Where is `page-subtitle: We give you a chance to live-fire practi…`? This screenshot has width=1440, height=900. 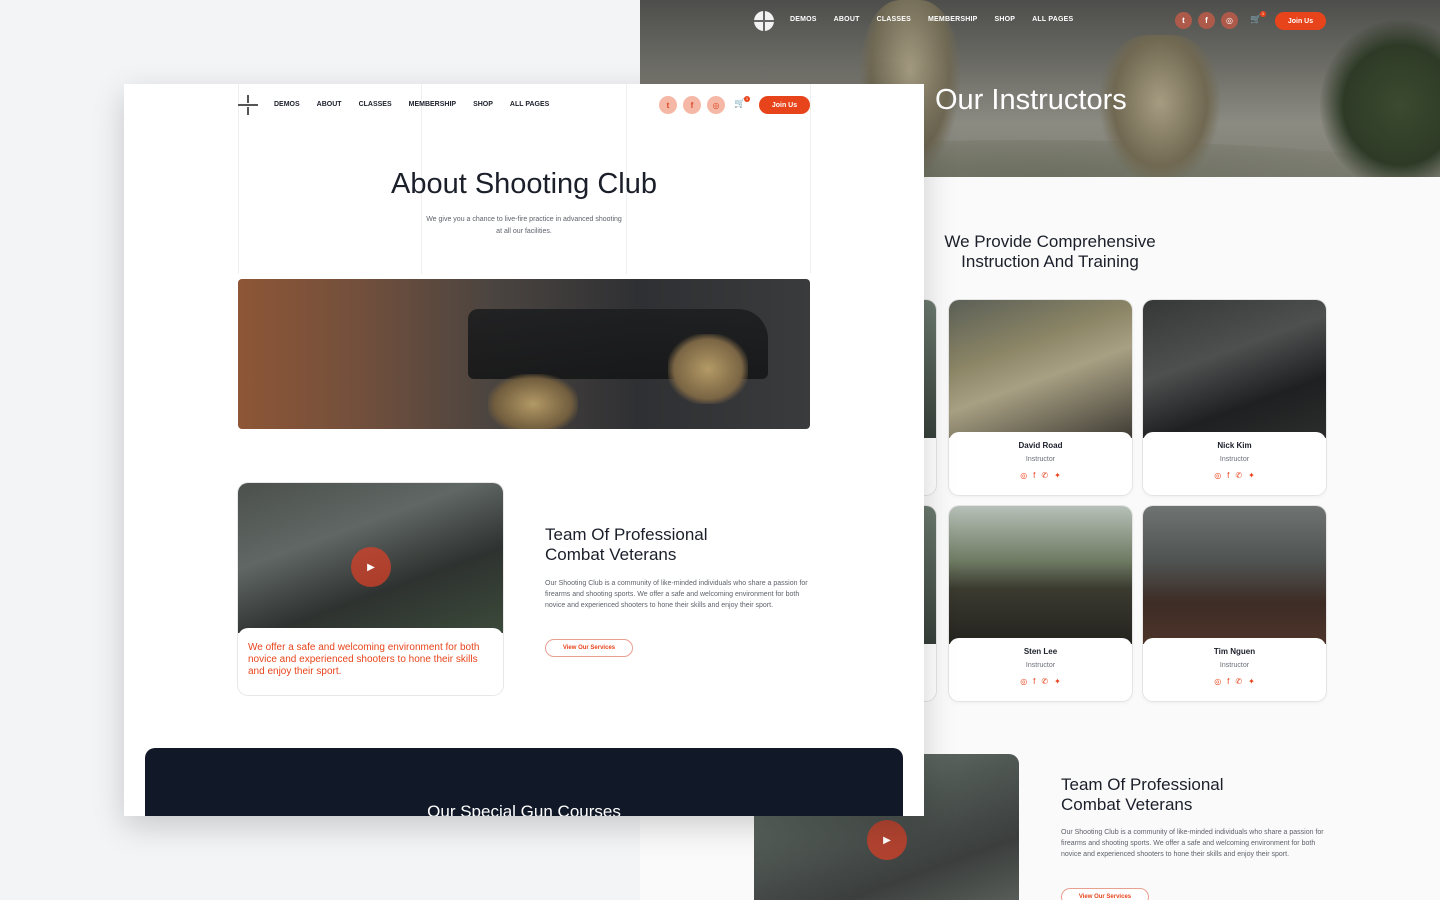 page-subtitle: We give you a chance to live-fire practi… is located at coordinates (524, 225).